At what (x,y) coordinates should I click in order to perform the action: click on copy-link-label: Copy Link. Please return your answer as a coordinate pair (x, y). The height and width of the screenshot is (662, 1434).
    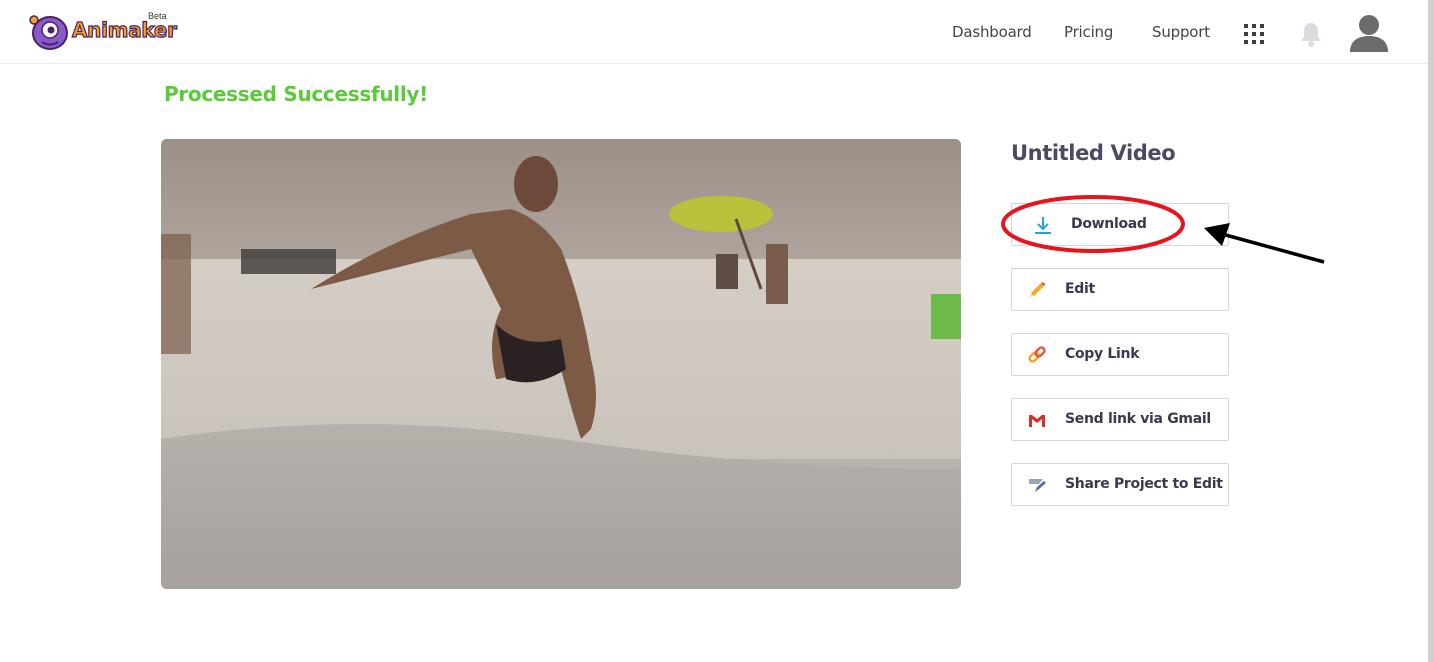
    Looking at the image, I should click on (1102, 354).